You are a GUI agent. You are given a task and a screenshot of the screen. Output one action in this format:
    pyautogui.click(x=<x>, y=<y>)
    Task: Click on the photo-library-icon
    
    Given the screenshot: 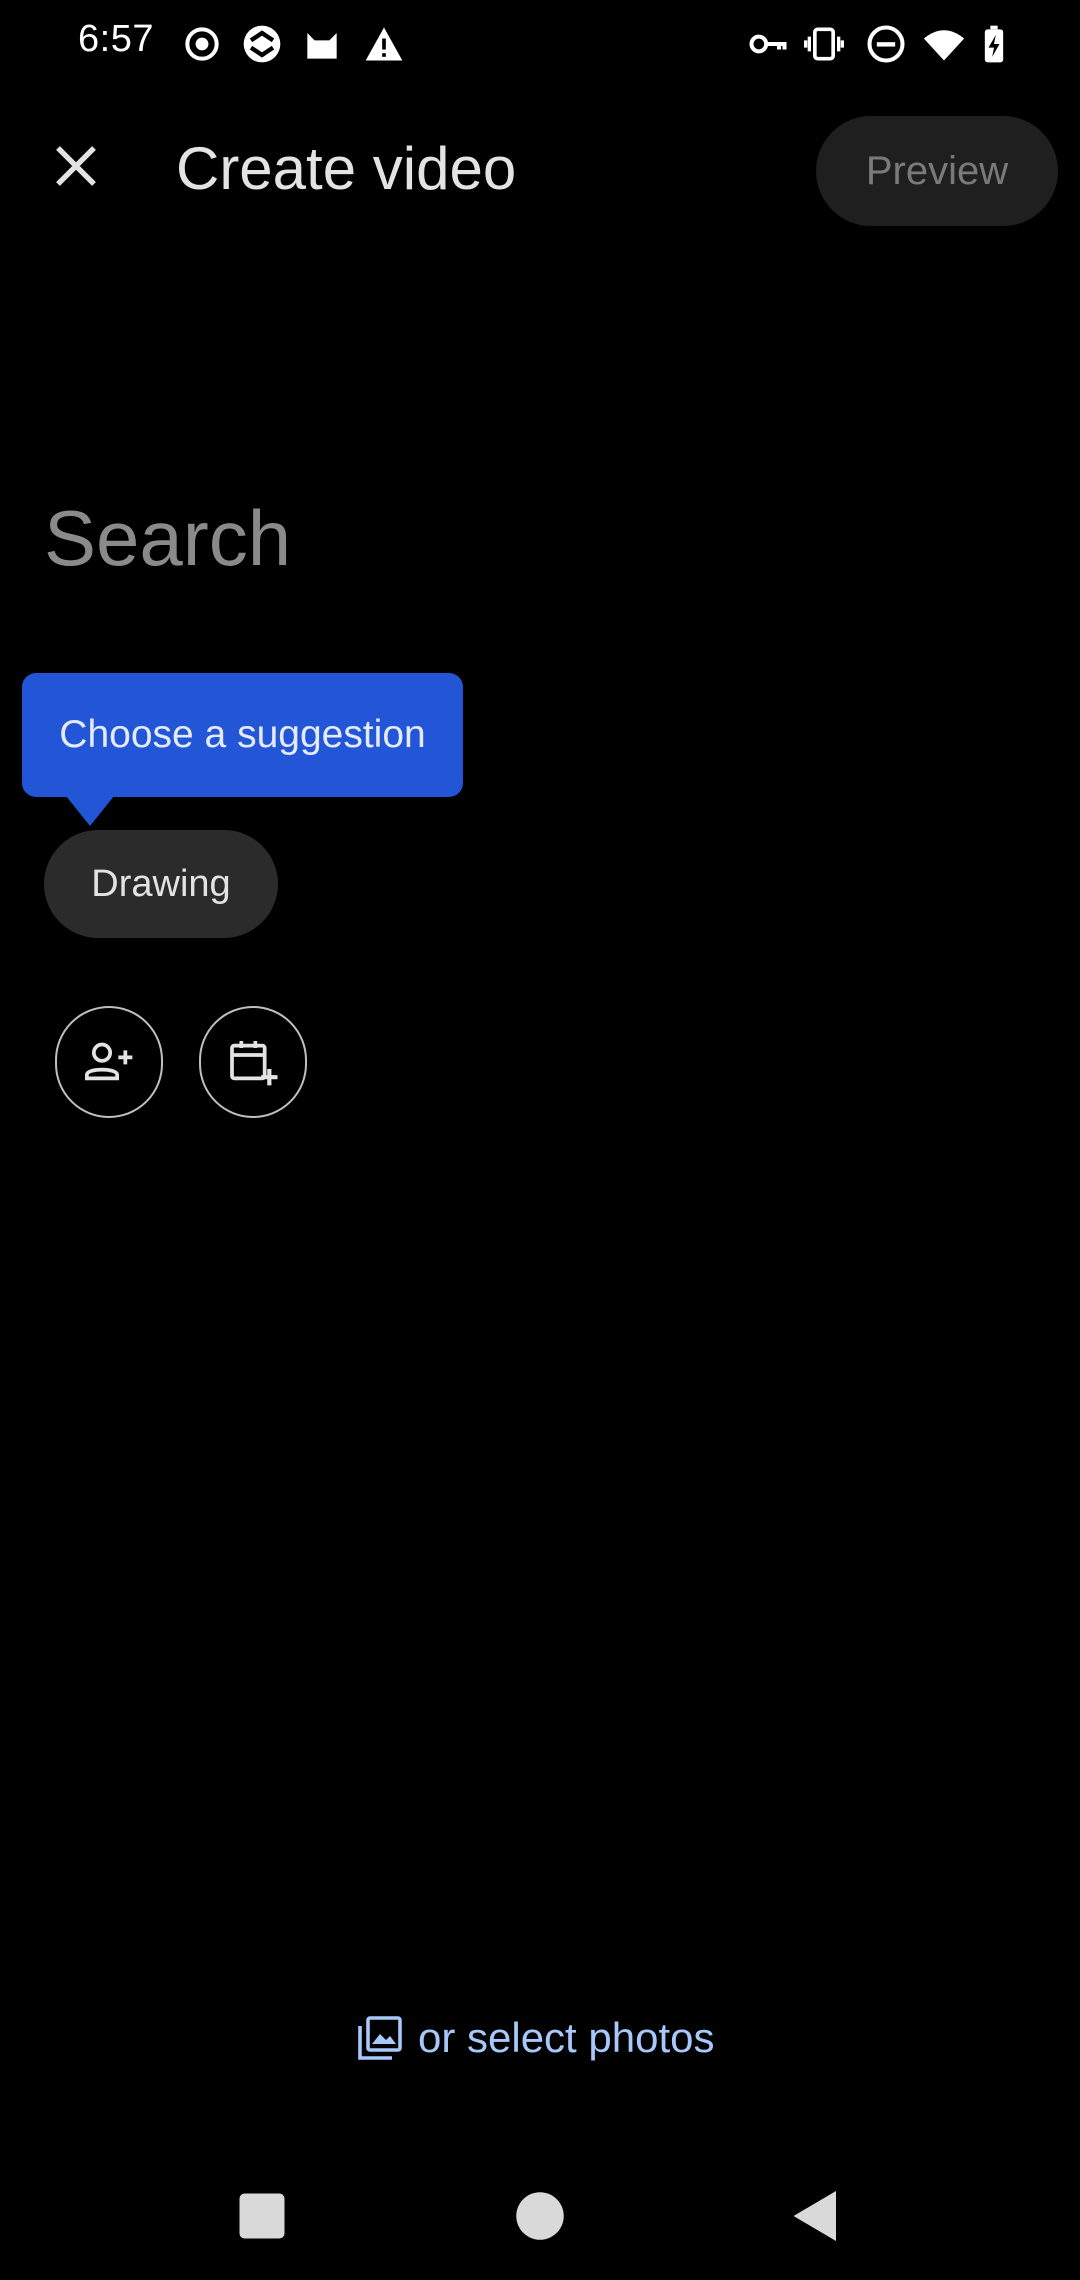 What is the action you would take?
    pyautogui.click(x=380, y=2038)
    